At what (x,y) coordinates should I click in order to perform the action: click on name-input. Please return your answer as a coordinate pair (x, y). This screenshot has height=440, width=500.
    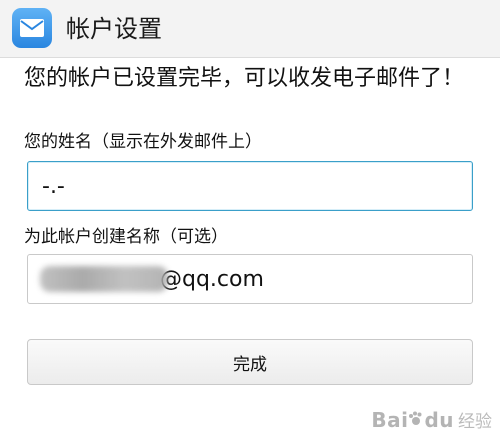
    Looking at the image, I should click on (250, 186).